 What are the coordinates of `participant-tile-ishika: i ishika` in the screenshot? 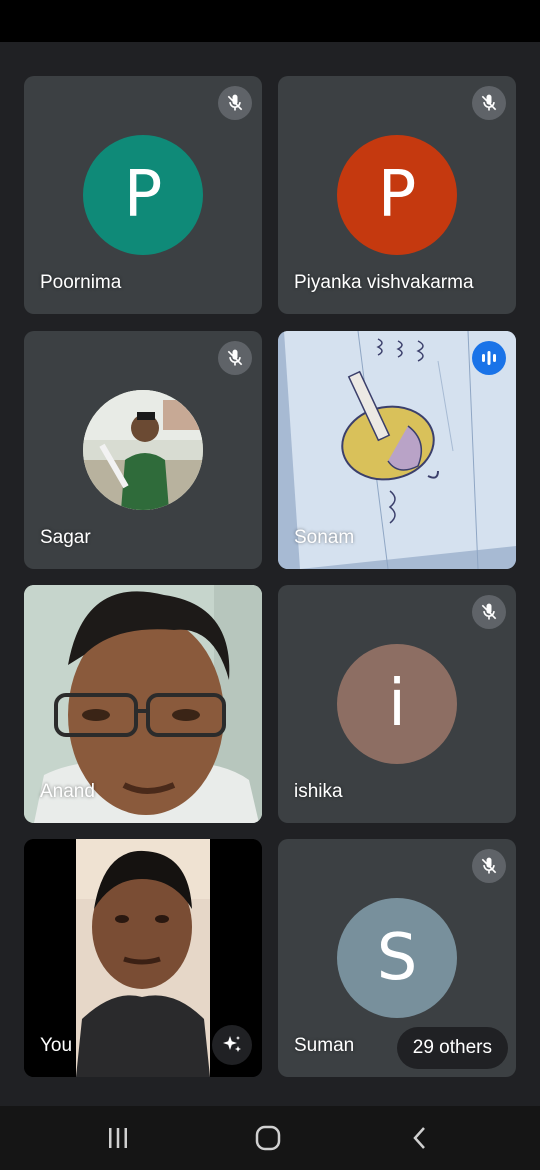 It's located at (397, 704).